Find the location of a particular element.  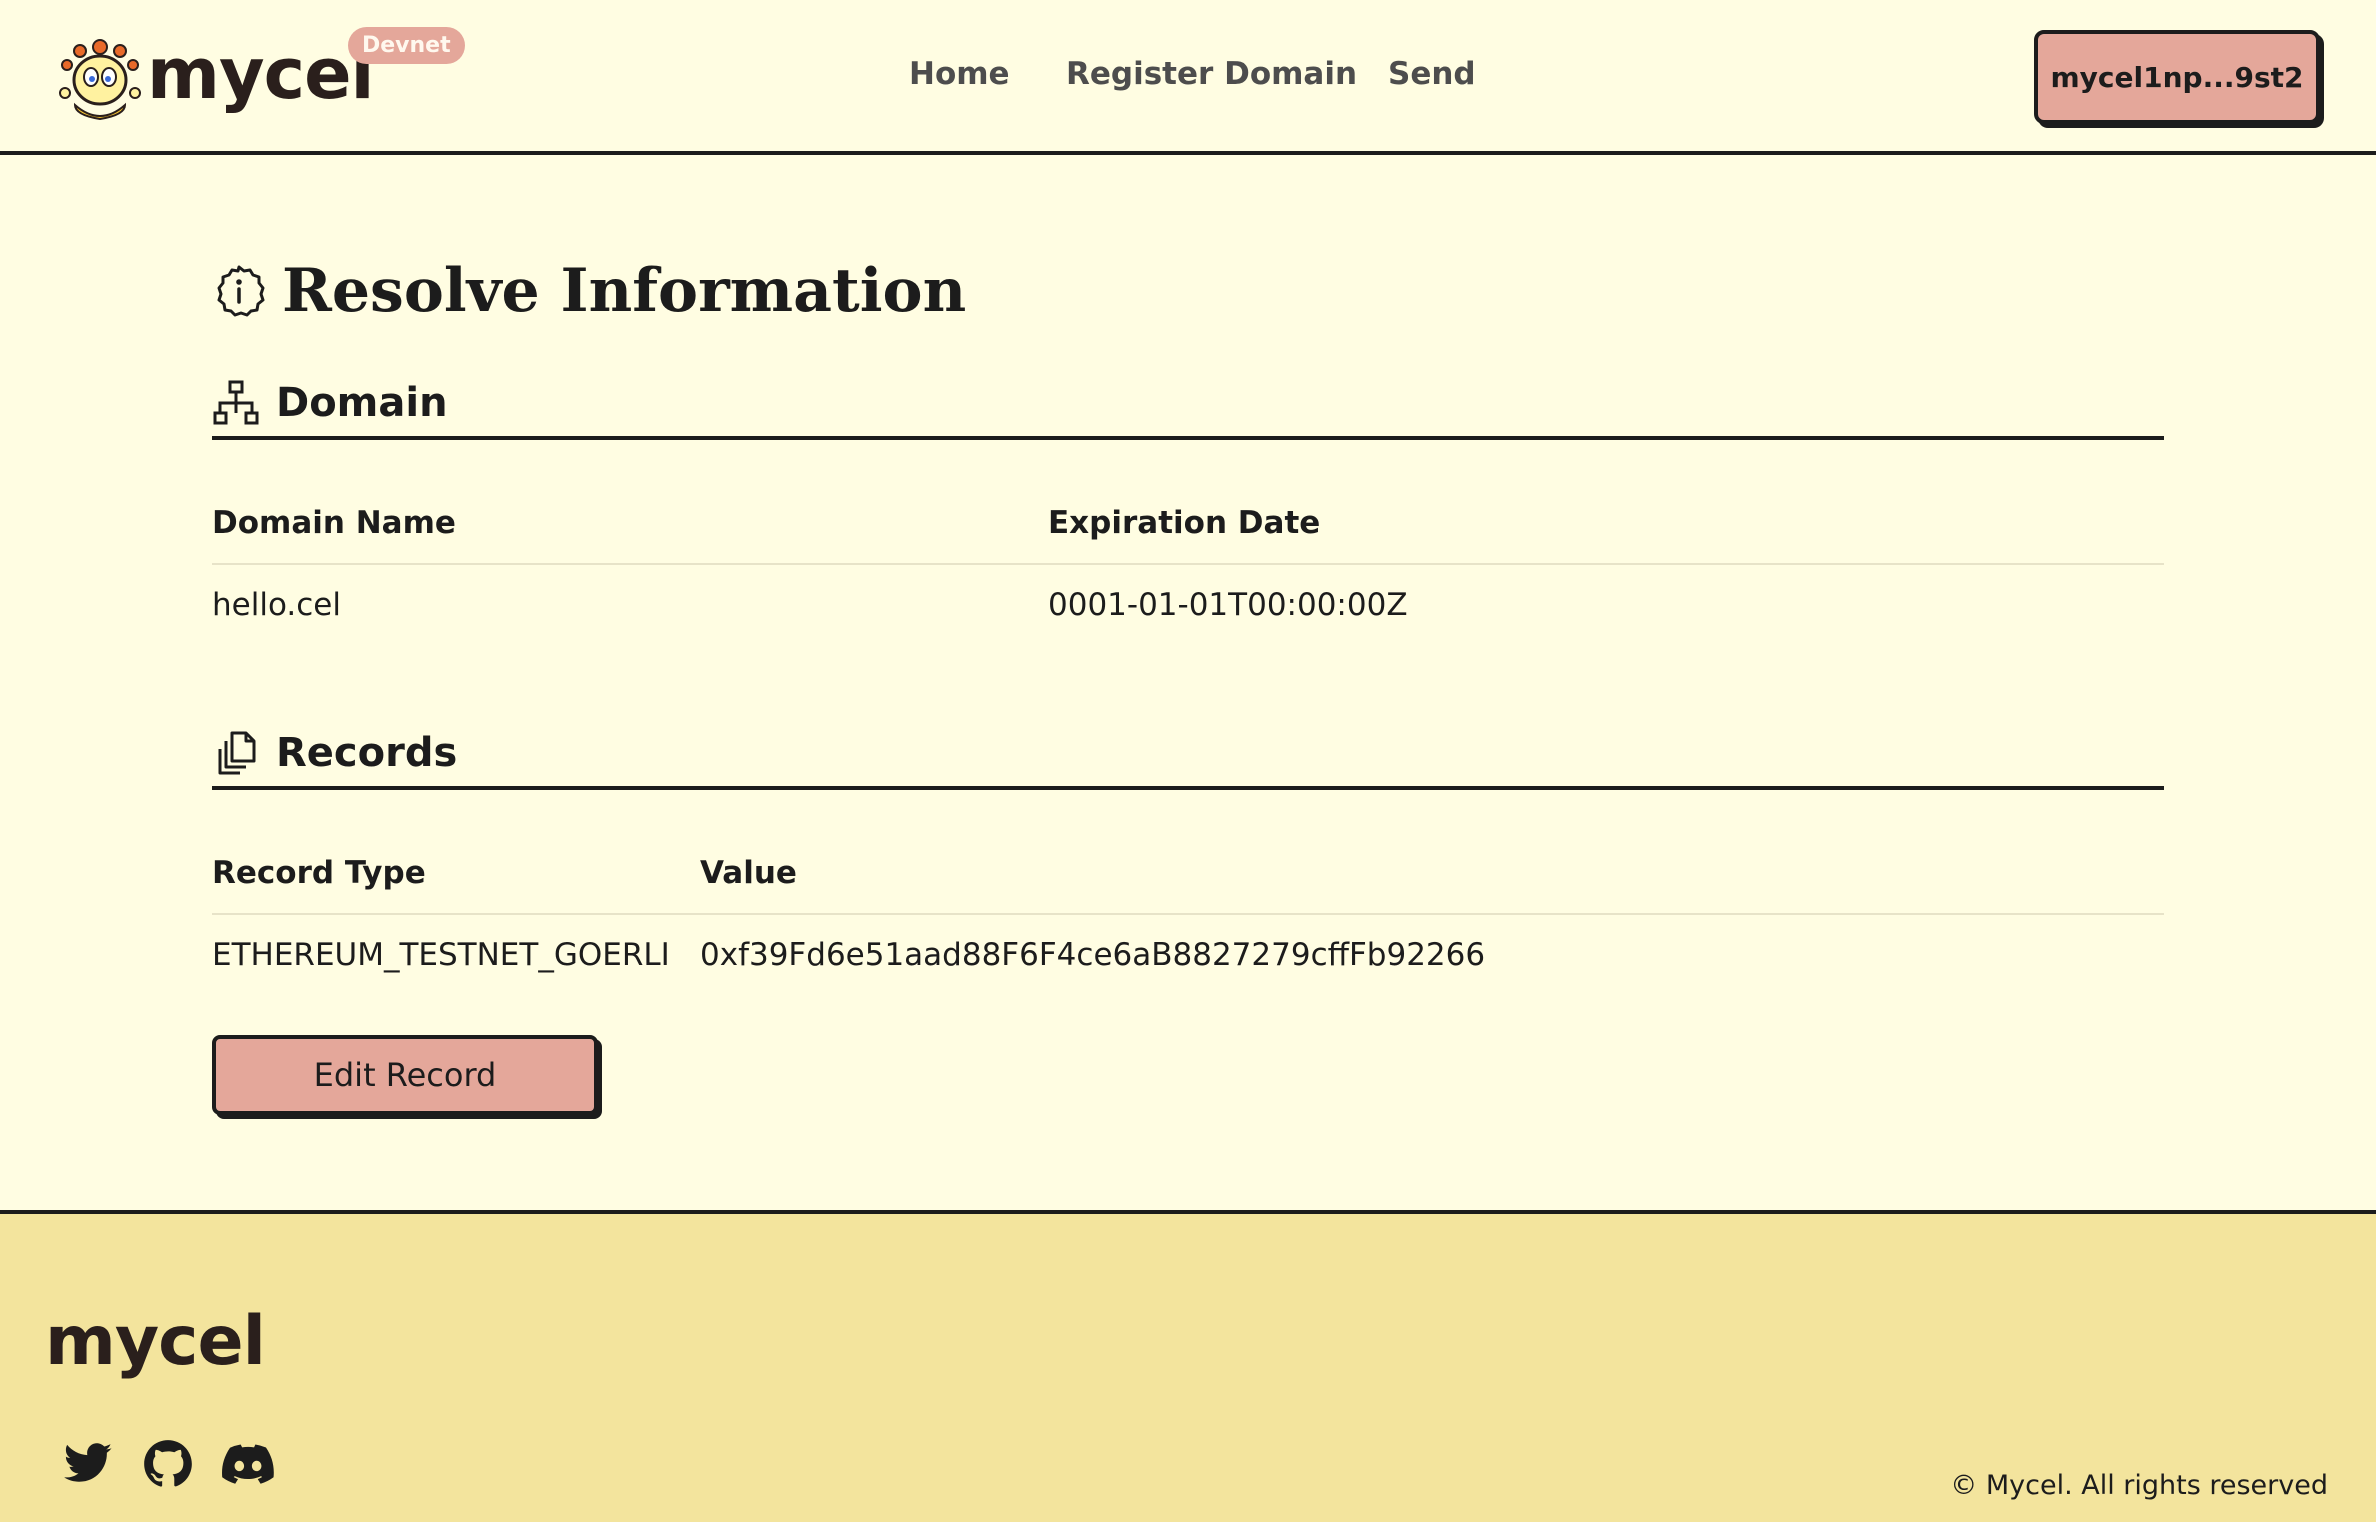

nav-home: Home is located at coordinates (959, 74).